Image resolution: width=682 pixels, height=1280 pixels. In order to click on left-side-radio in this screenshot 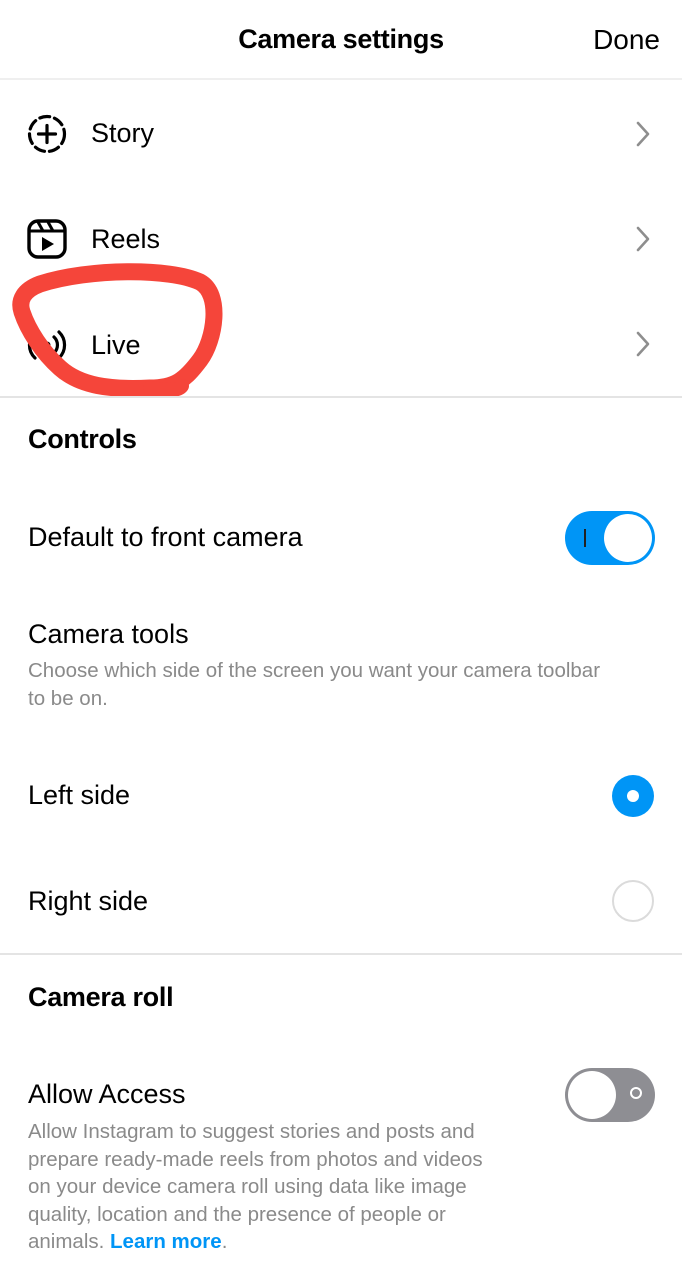, I will do `click(633, 796)`.